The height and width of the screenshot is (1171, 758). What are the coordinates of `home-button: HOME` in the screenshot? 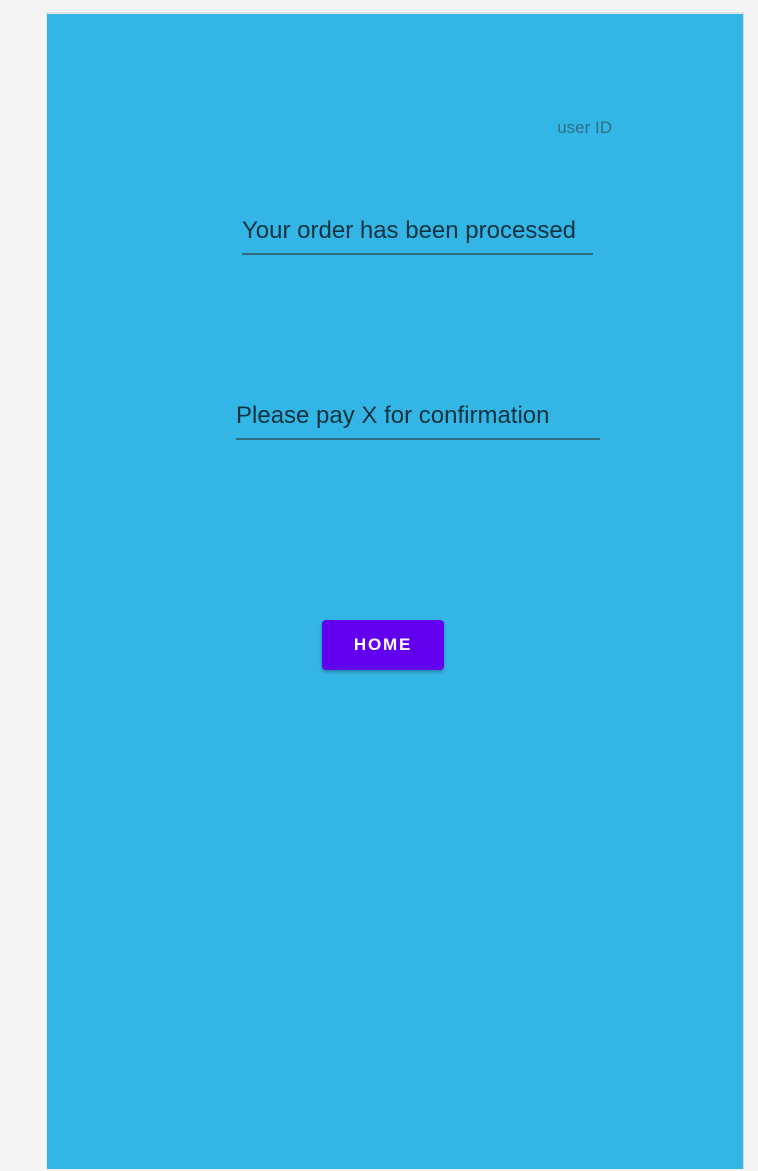 It's located at (383, 645).